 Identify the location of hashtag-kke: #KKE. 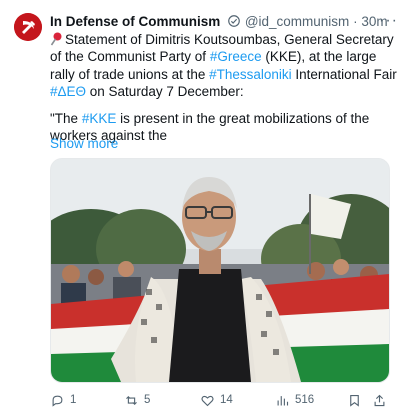
(99, 118).